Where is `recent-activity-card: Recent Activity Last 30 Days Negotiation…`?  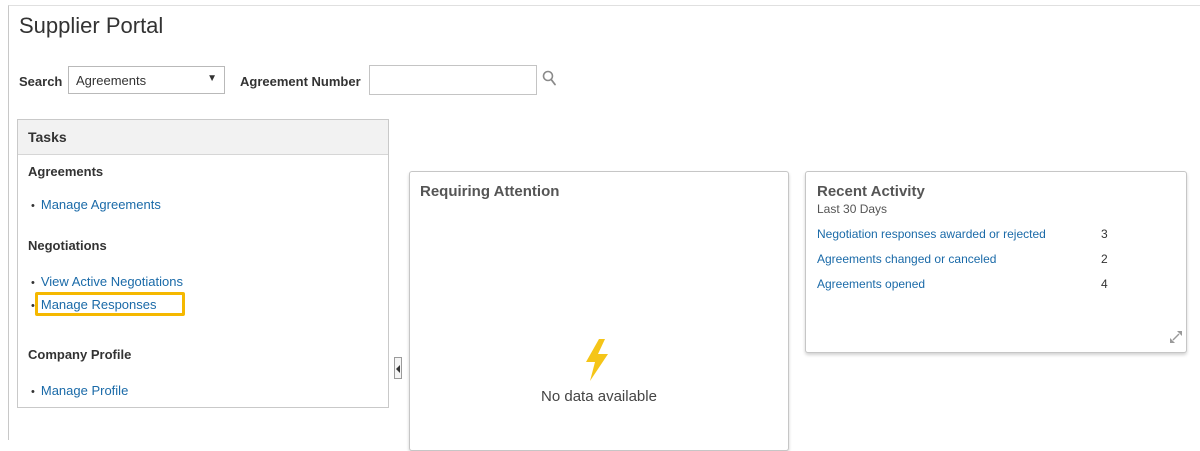 recent-activity-card: Recent Activity Last 30 Days Negotiation… is located at coordinates (996, 262).